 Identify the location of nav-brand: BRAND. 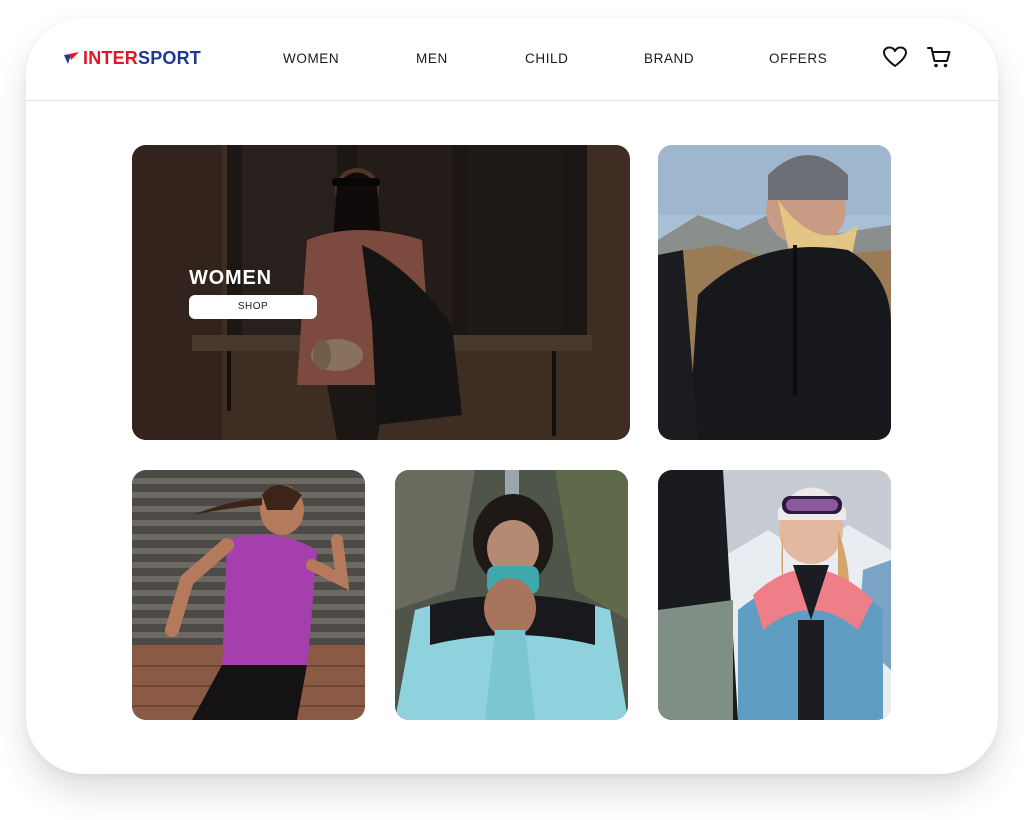
(669, 59).